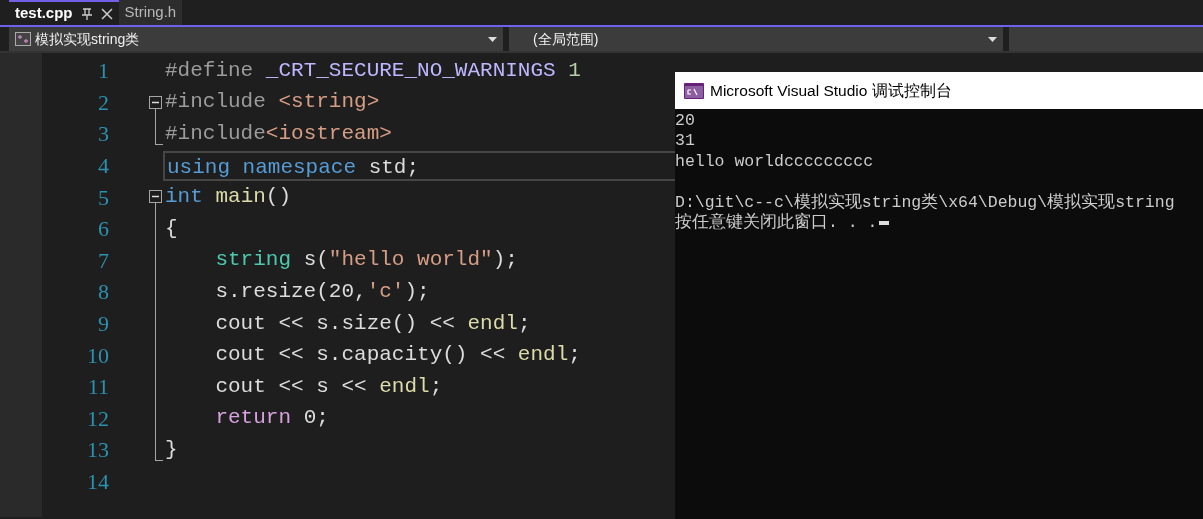  I want to click on line-number: 3, so click(103, 134).